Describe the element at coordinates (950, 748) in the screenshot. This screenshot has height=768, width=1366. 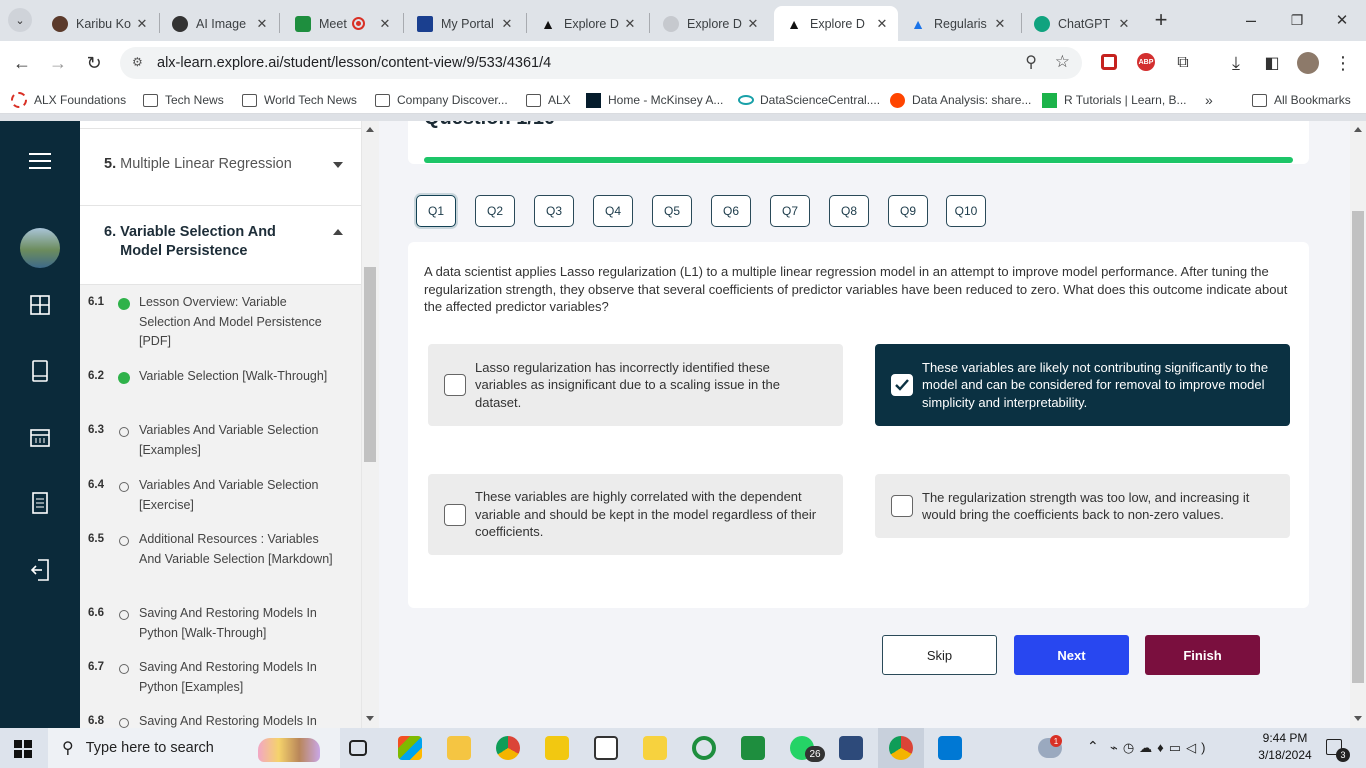
I see `vscode-icon` at that location.